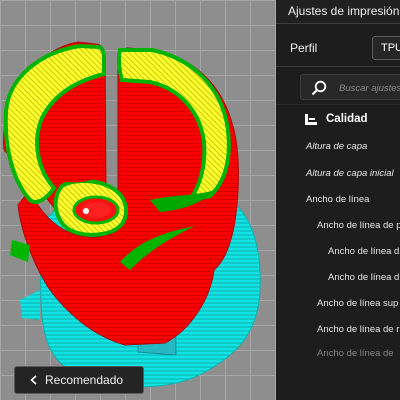 The width and height of the screenshot is (400, 400). What do you see at coordinates (358, 225) in the screenshot?
I see `setting-wall-line-width: Ancho de línea de p` at bounding box center [358, 225].